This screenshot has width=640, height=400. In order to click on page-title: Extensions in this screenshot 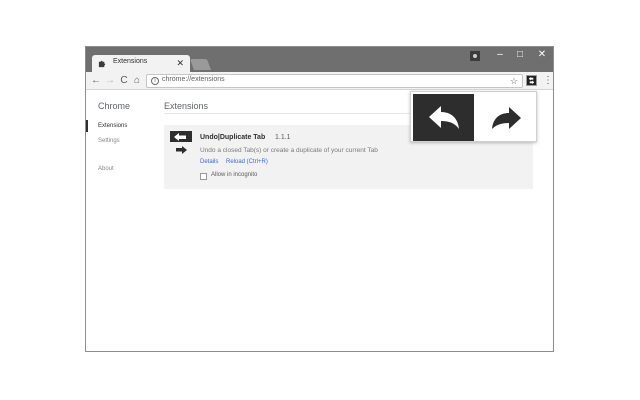, I will do `click(186, 106)`.